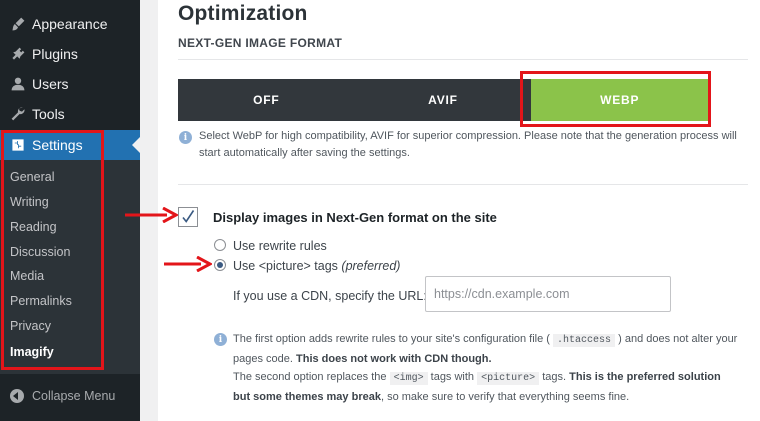  I want to click on section-title: NEXT-GEN IMAGE FORMAT, so click(260, 43).